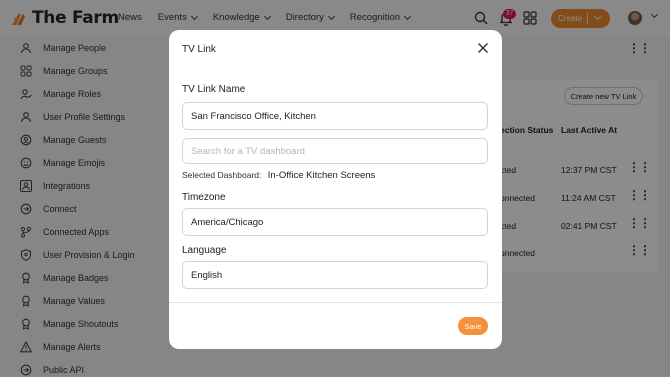 Image resolution: width=670 pixels, height=377 pixels. I want to click on language-field: English, so click(335, 275).